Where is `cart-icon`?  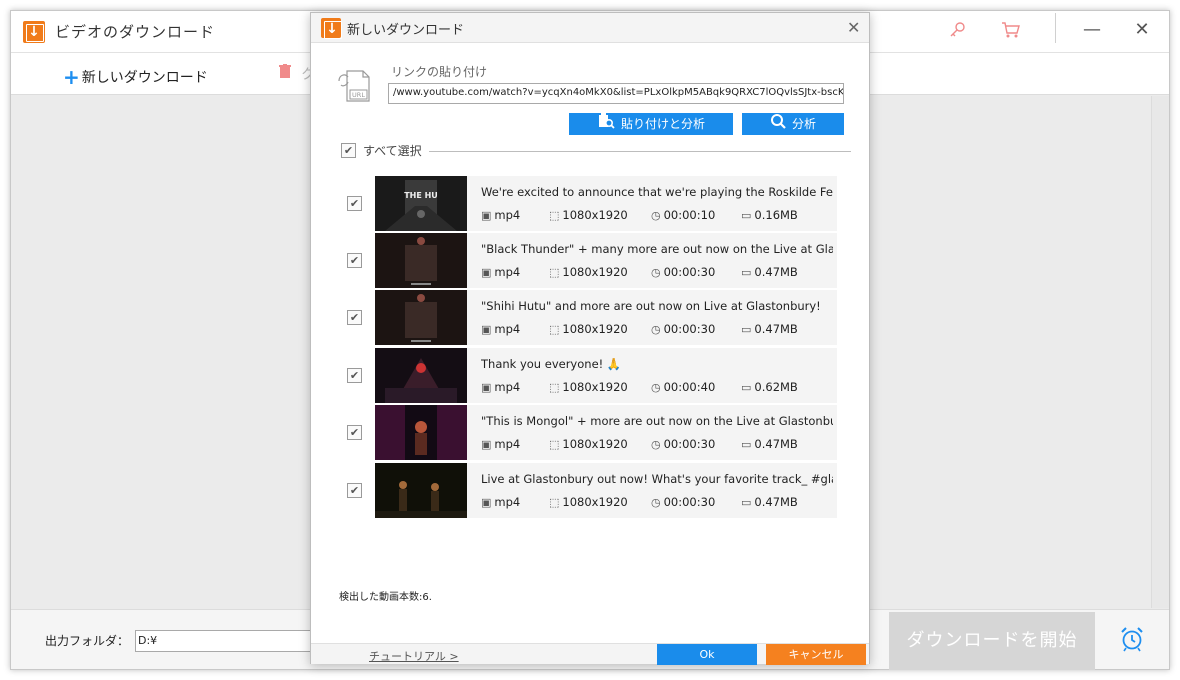
cart-icon is located at coordinates (1011, 32).